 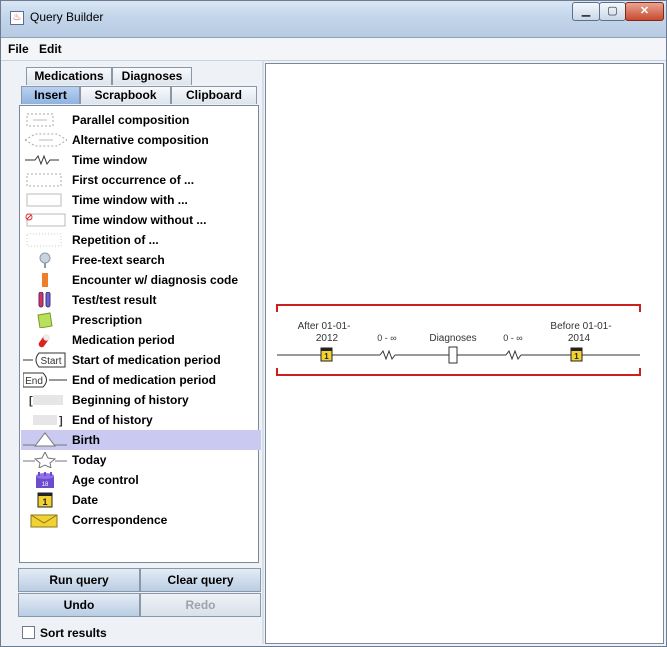 I want to click on list-item: Birth, so click(x=141, y=440).